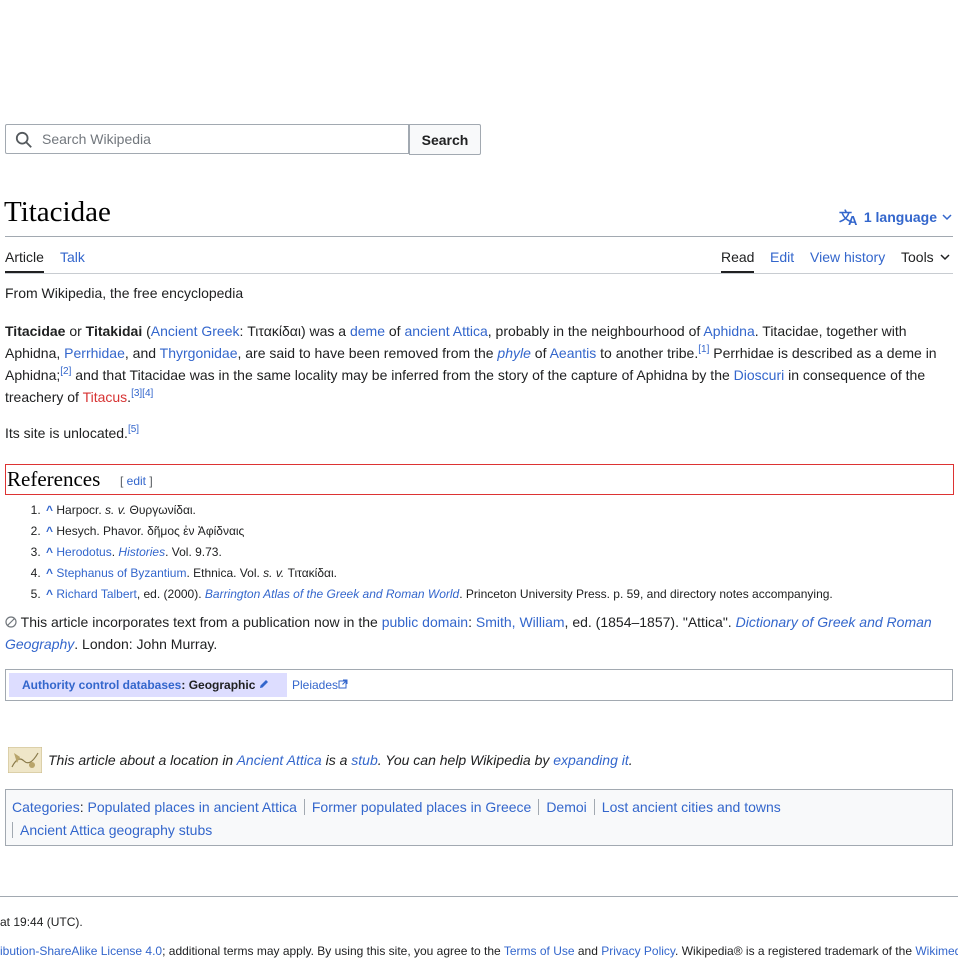  I want to click on references-heading: References, so click(54, 479).